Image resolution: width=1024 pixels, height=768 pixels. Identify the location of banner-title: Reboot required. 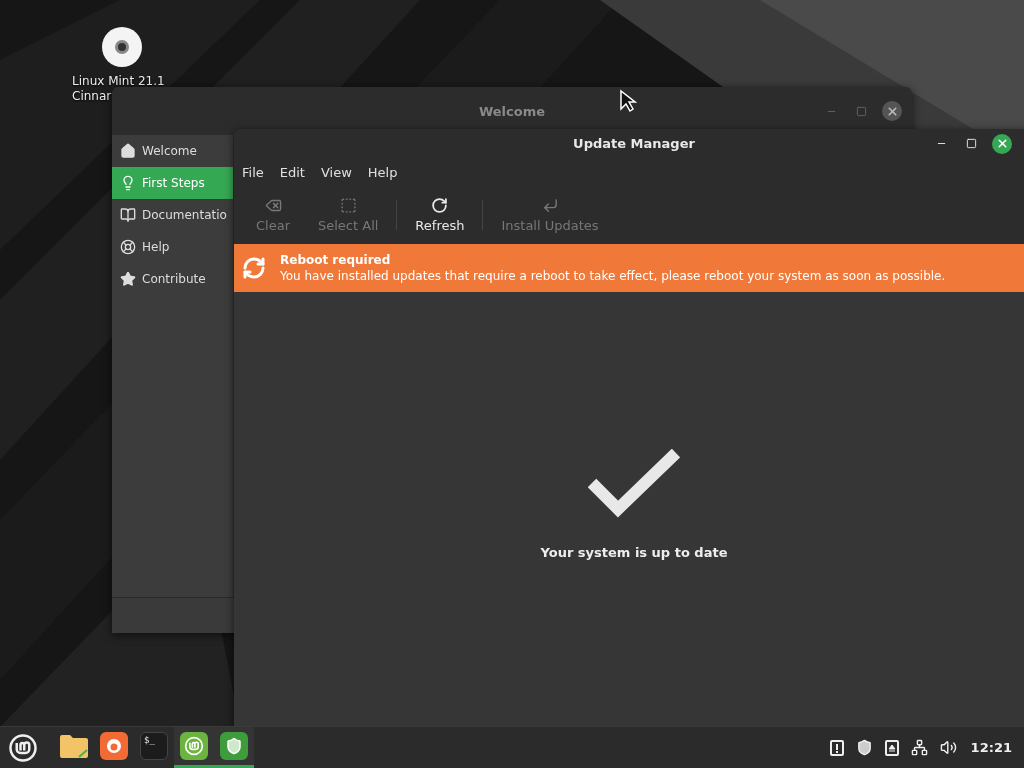
(336, 260).